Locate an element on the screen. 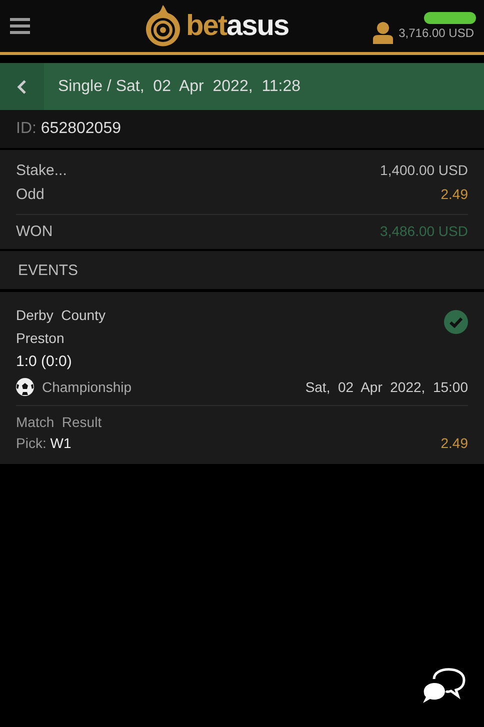 Image resolution: width=484 pixels, height=727 pixels. stake-amount: 1,400.00 USD is located at coordinates (424, 170).